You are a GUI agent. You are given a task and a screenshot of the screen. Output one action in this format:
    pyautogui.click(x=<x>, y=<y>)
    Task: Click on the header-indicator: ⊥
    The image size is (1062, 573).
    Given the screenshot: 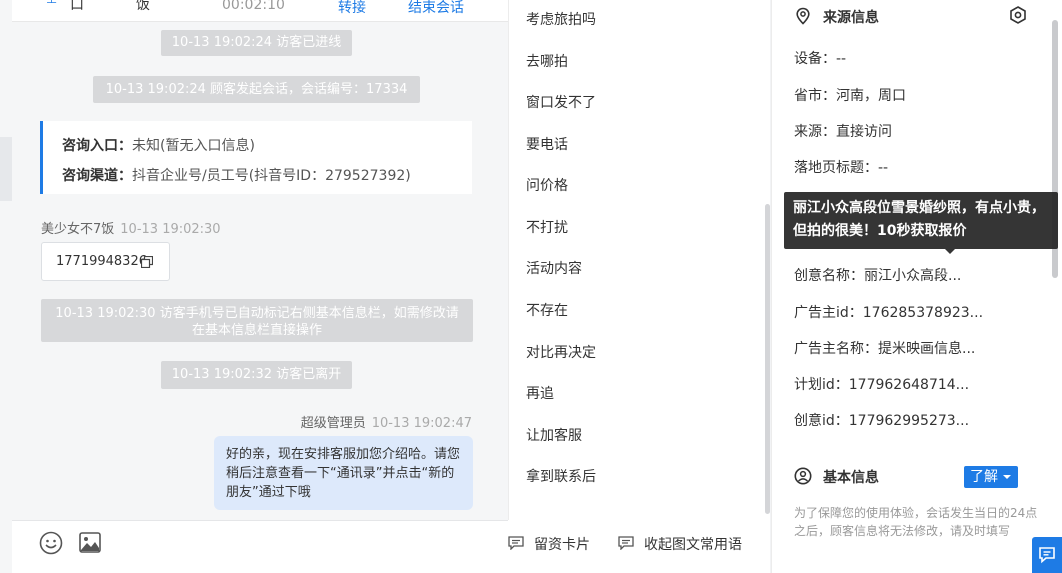 What is the action you would take?
    pyautogui.click(x=51, y=3)
    